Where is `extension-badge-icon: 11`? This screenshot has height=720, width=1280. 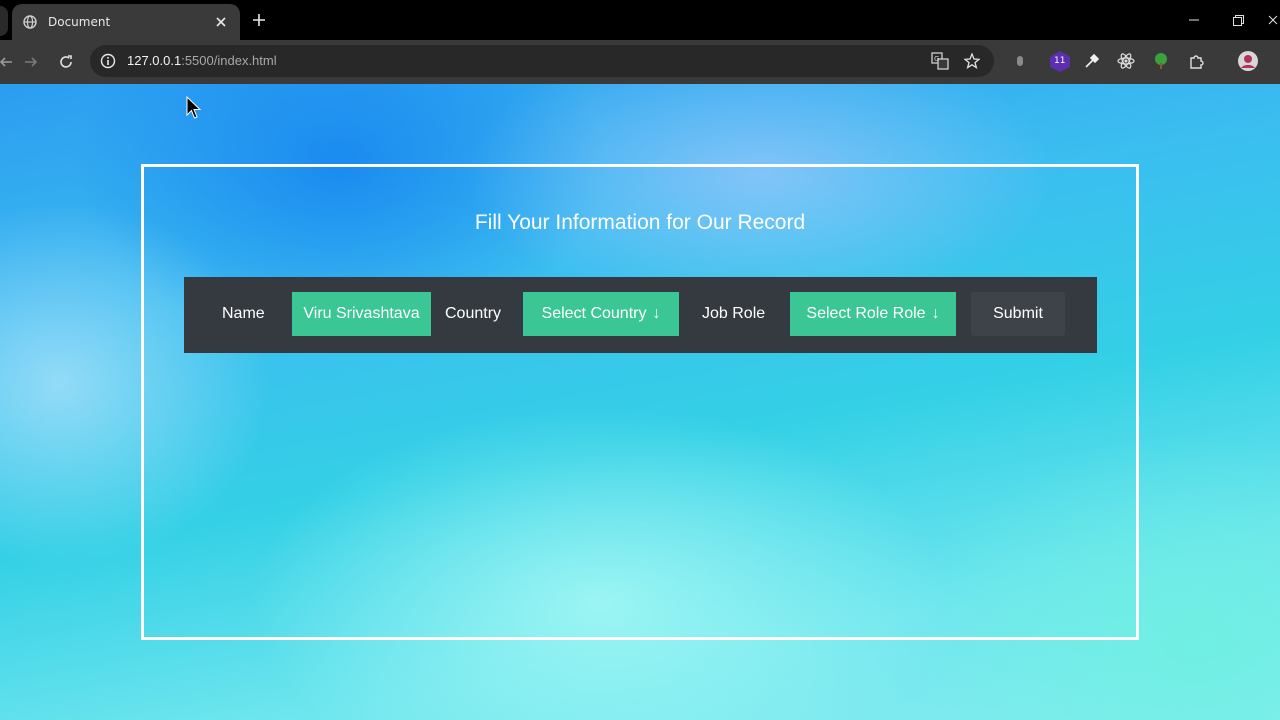 extension-badge-icon: 11 is located at coordinates (1060, 61).